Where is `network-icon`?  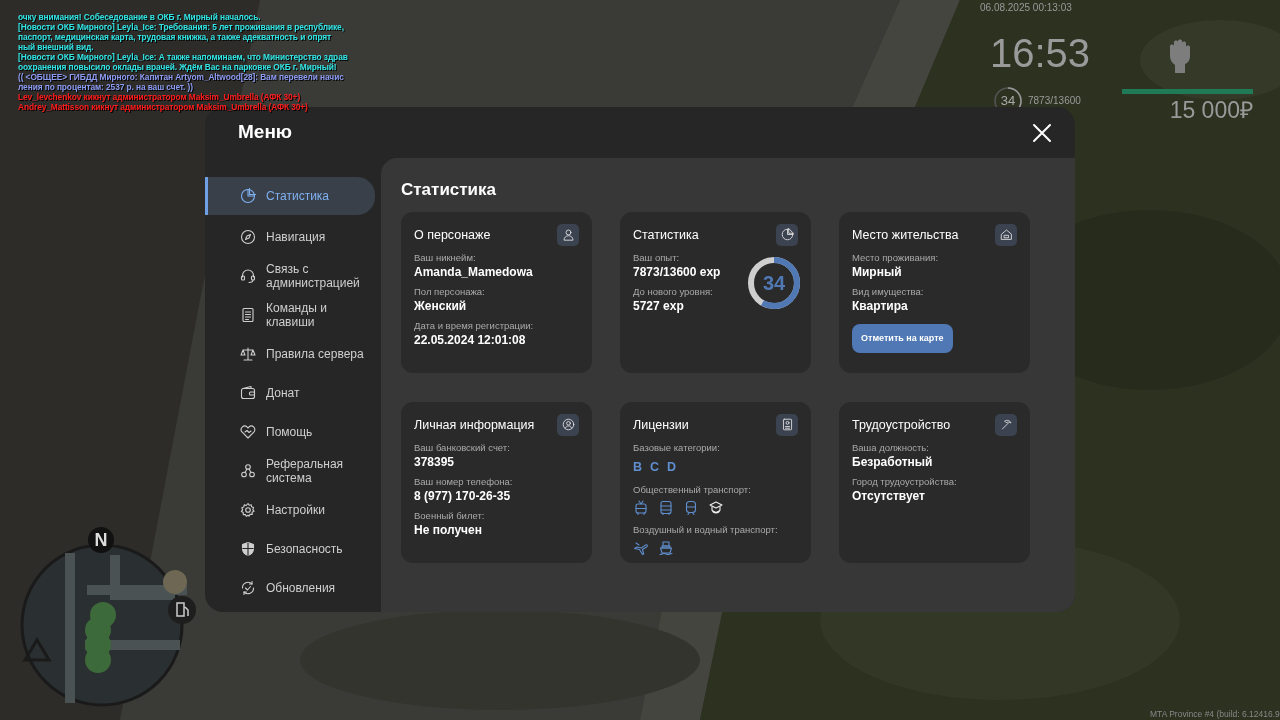 network-icon is located at coordinates (248, 470).